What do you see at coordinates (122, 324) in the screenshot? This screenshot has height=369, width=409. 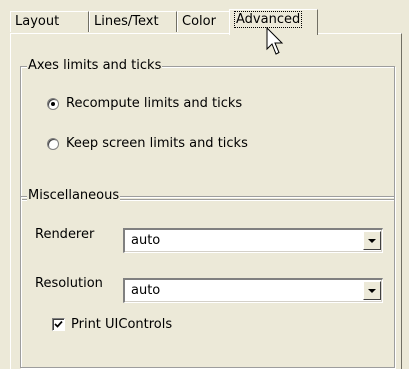 I see `print-uicontrols-label: Print UIControls` at bounding box center [122, 324].